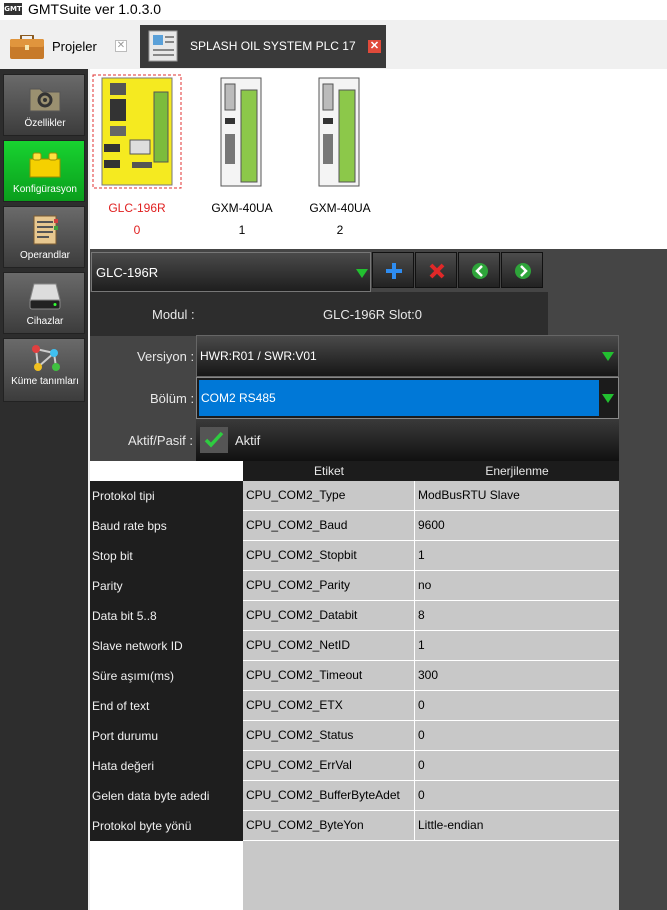 This screenshot has width=667, height=910. What do you see at coordinates (329, 676) in the screenshot?
I see `tag-cell: CPU_COM2_Timeout` at bounding box center [329, 676].